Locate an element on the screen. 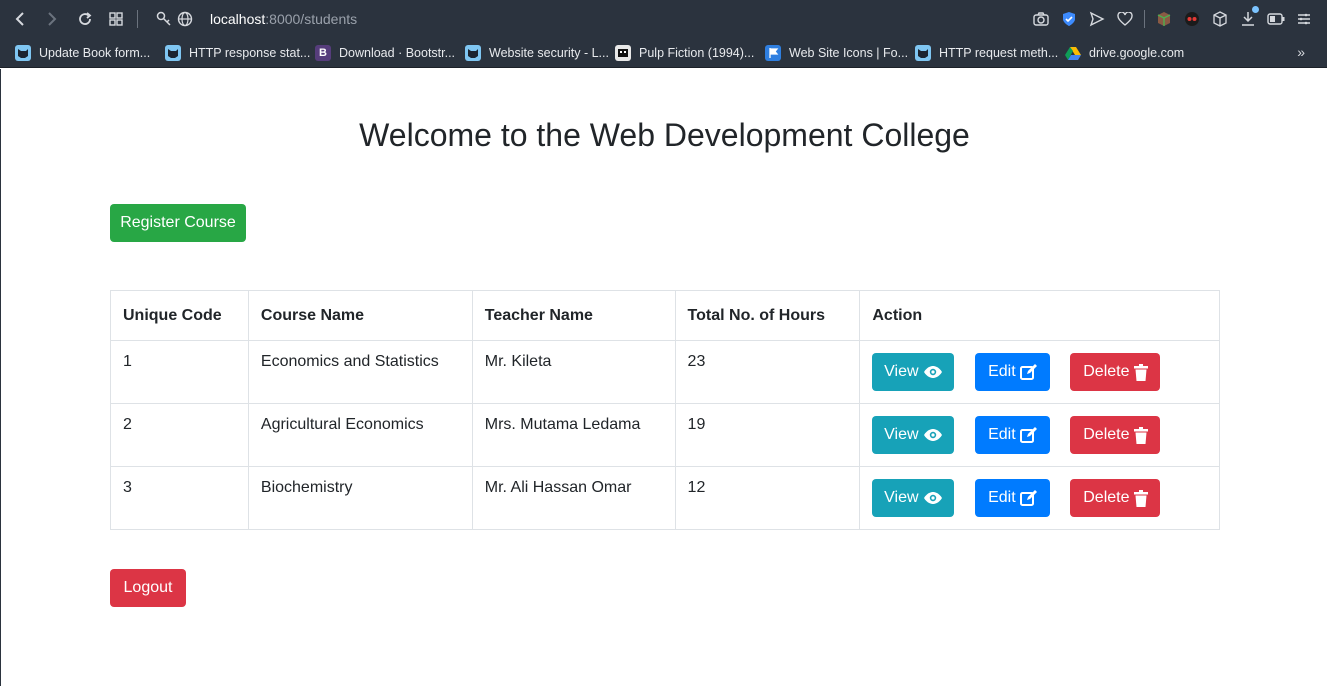 This screenshot has width=1327, height=686. cell-course: Biochemistry is located at coordinates (360, 498).